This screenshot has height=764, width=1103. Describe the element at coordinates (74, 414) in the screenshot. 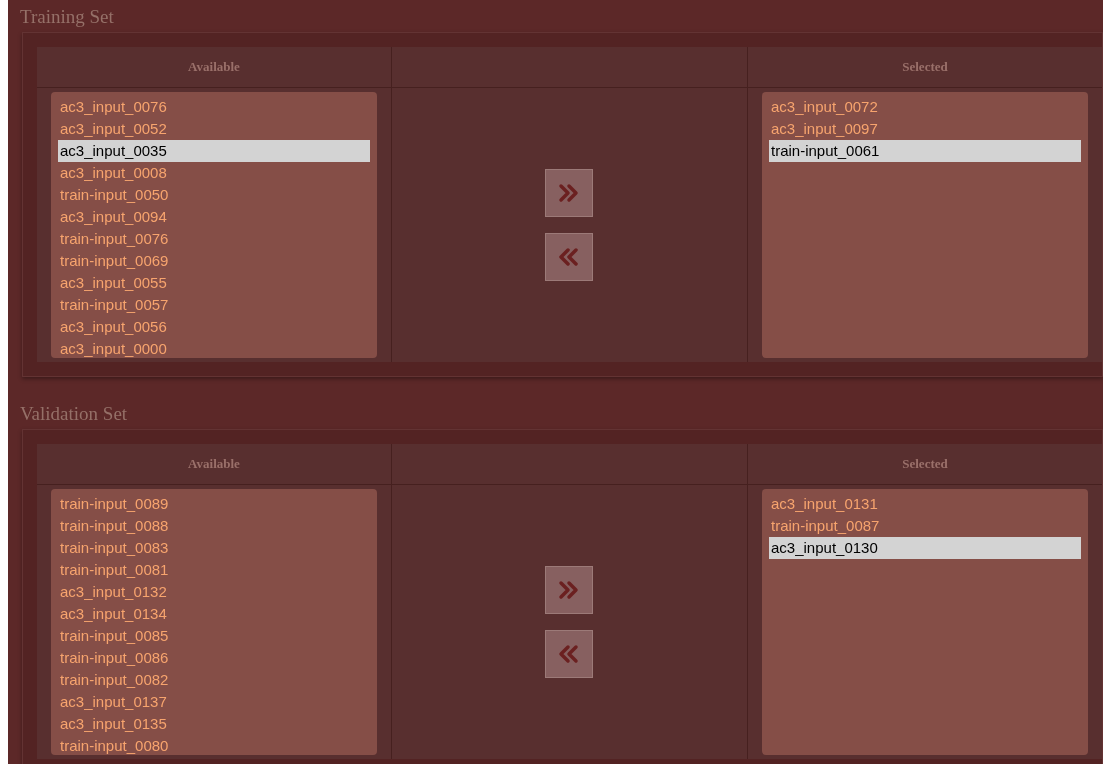

I see `section-title: Validation Set` at that location.